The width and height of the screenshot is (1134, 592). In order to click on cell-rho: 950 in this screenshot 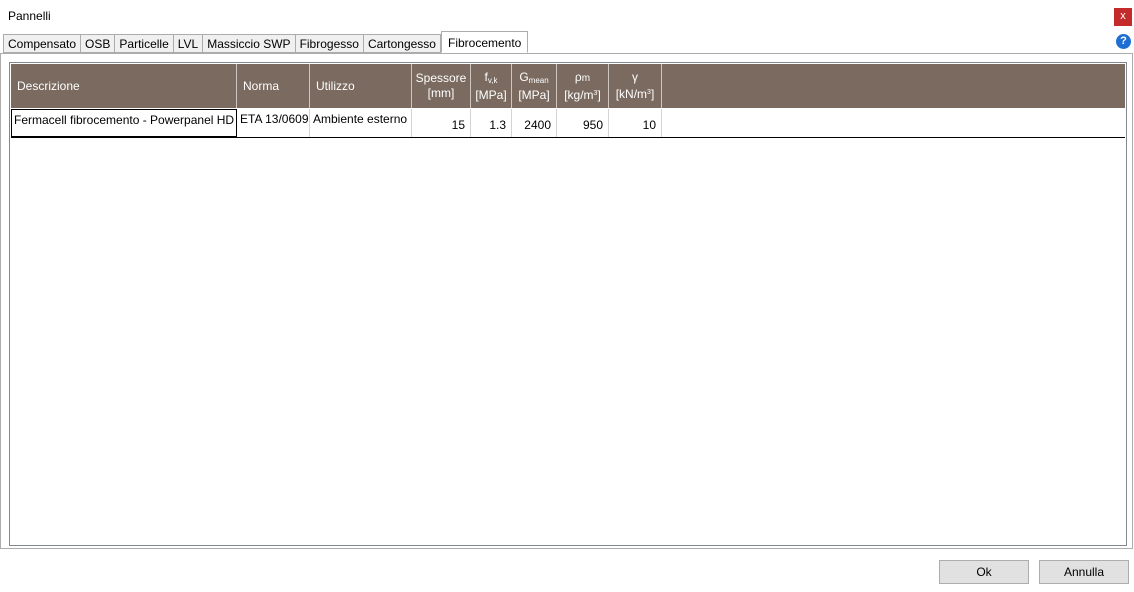, I will do `click(583, 123)`.